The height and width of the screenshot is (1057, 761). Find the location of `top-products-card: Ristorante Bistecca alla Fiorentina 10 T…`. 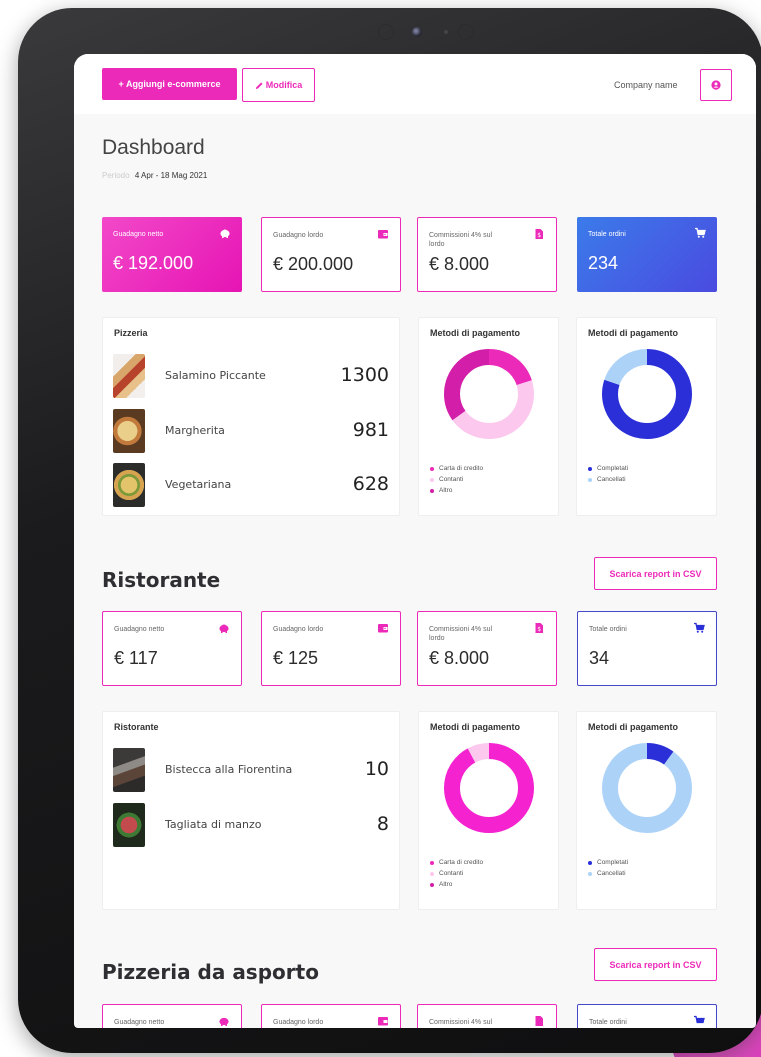

top-products-card: Ristorante Bistecca alla Fiorentina 10 T… is located at coordinates (251, 810).